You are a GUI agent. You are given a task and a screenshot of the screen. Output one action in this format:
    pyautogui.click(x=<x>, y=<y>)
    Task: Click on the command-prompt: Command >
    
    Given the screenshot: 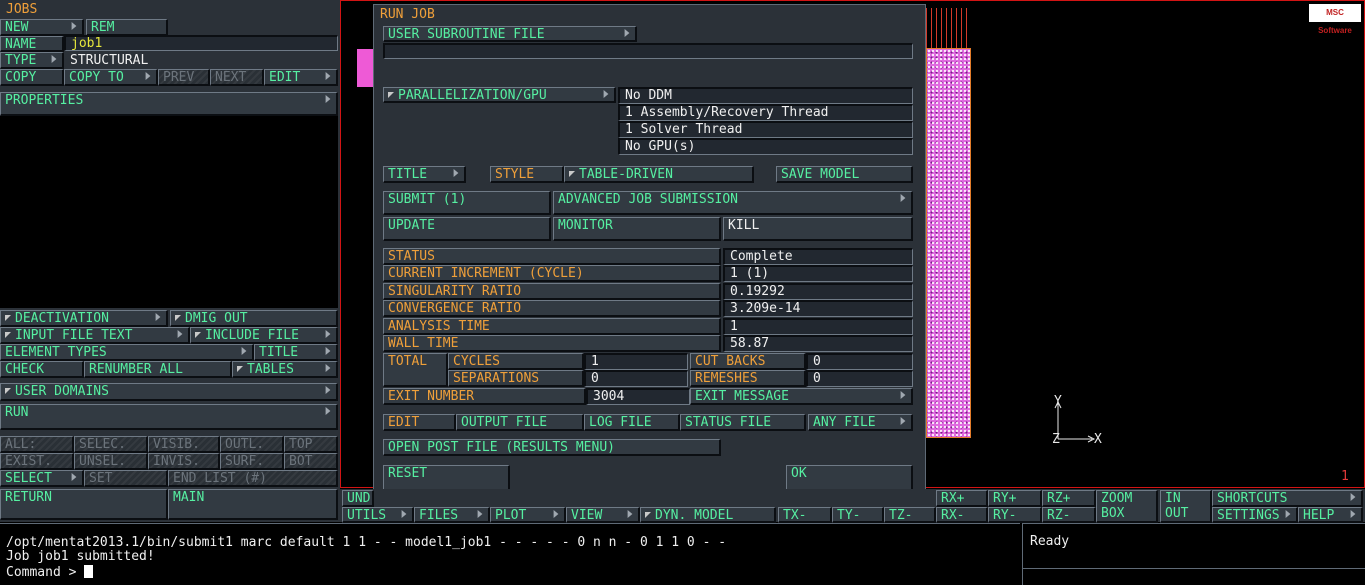 What is the action you would take?
    pyautogui.click(x=49, y=572)
    